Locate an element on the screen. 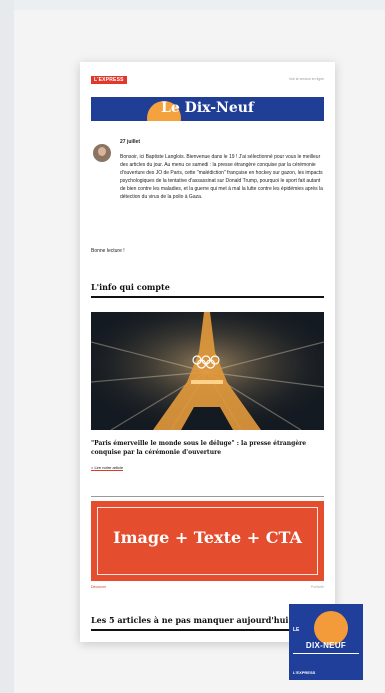  banner-title: Le Dix-Neuf is located at coordinates (207, 108).